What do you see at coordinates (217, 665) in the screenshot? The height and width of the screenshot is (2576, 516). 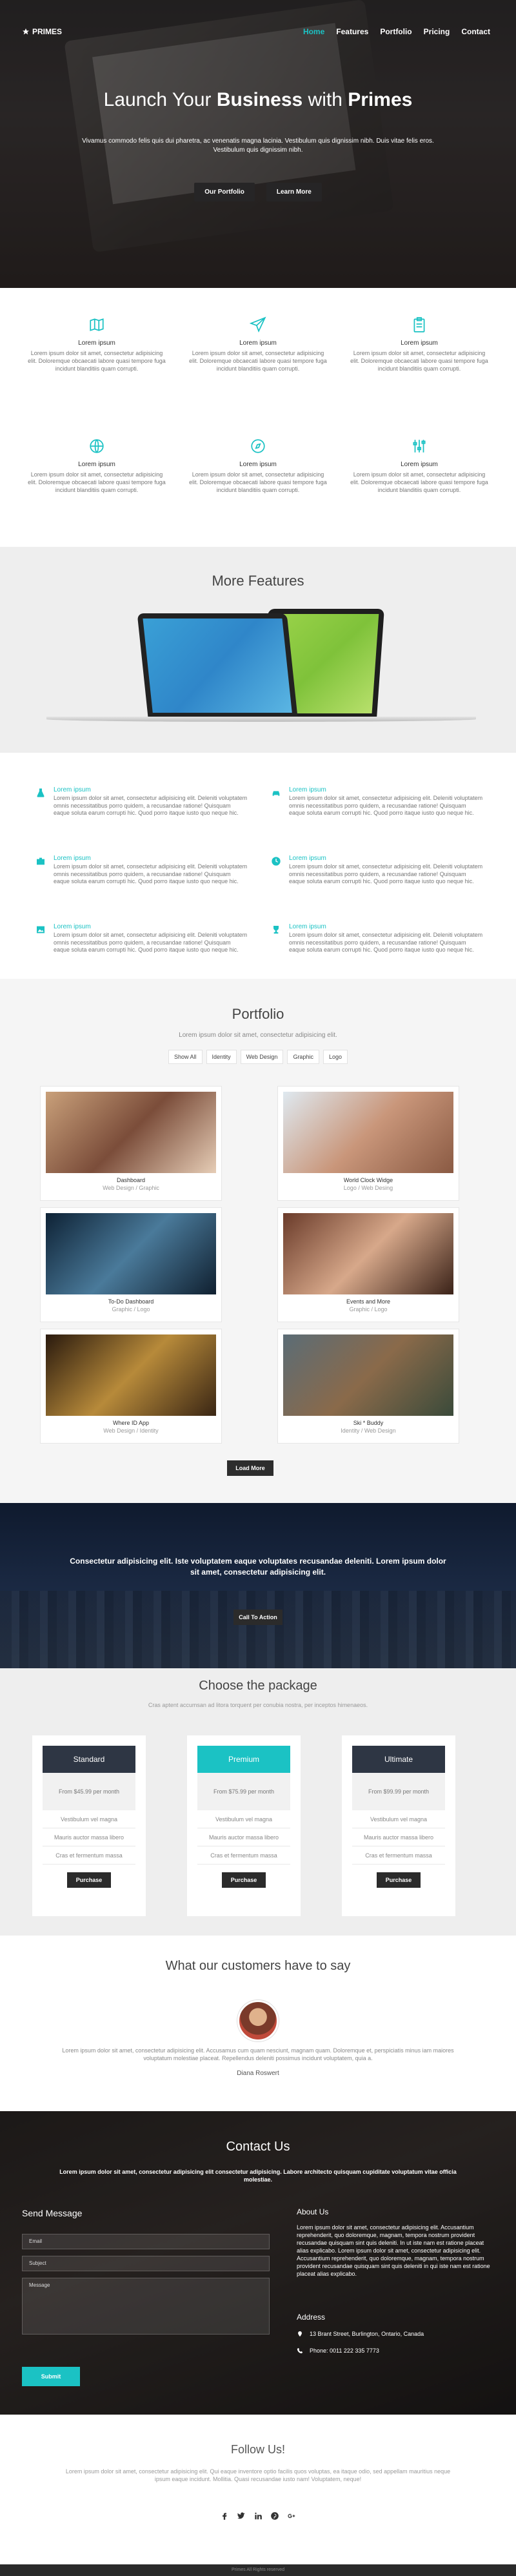 I see `laptop-blue-image` at bounding box center [217, 665].